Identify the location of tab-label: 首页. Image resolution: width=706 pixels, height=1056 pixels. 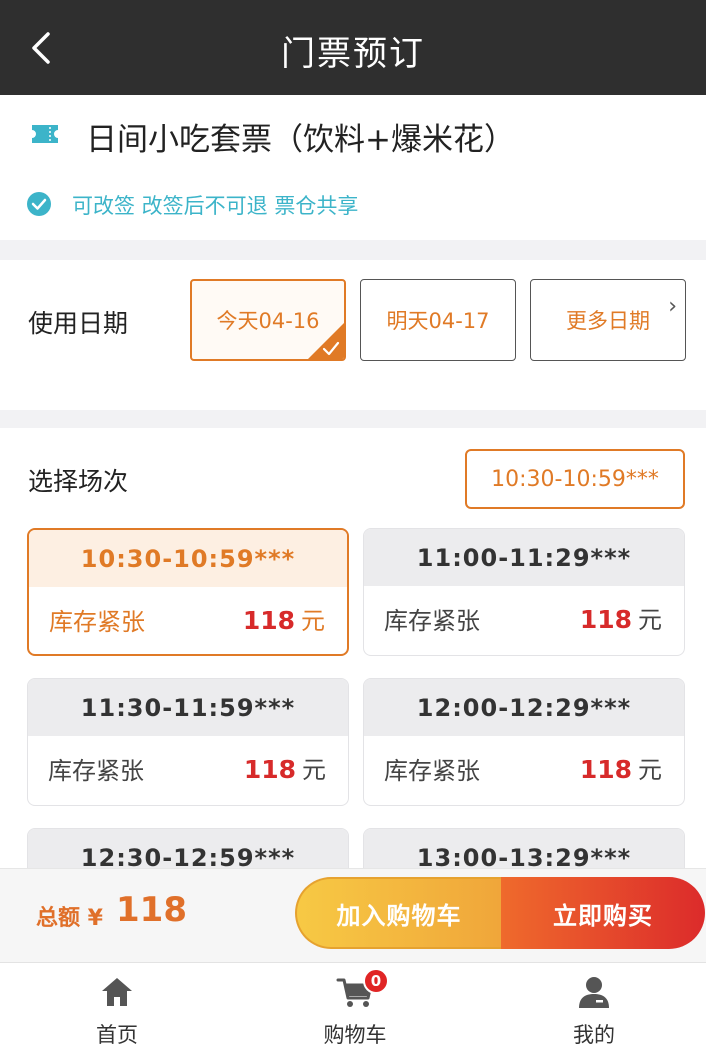
(117, 1035).